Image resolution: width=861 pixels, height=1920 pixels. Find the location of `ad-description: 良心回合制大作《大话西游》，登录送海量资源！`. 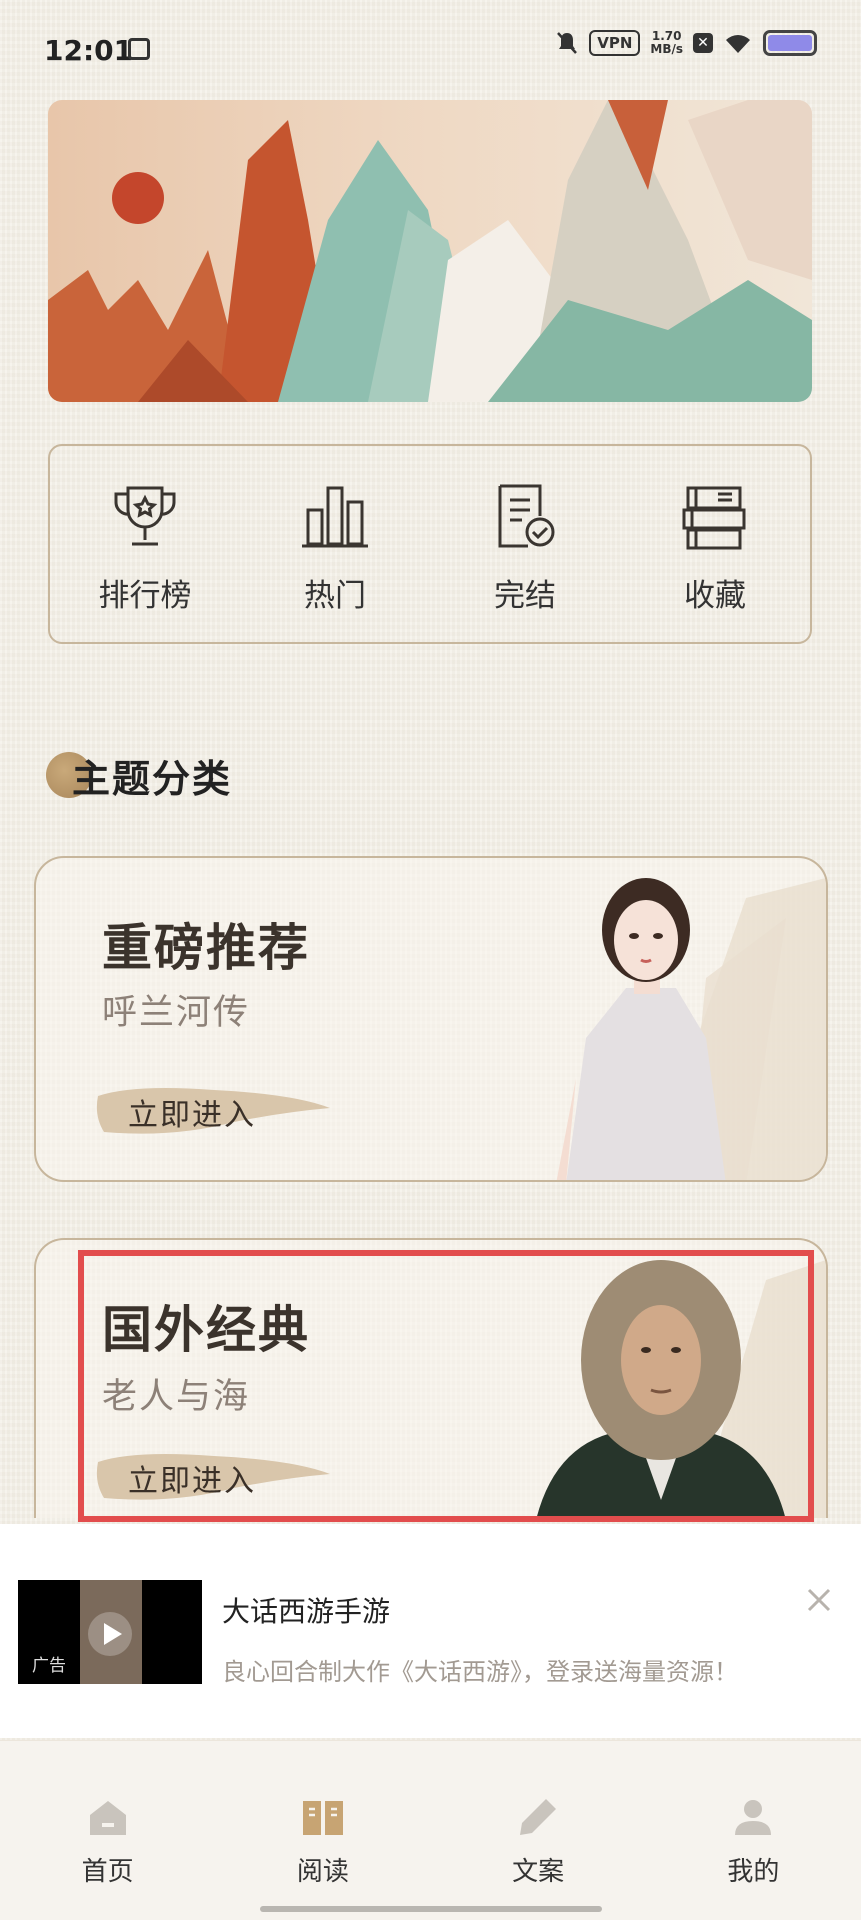

ad-description: 良心回合制大作《大话西游》，登录送海量资源！ is located at coordinates (480, 1672).